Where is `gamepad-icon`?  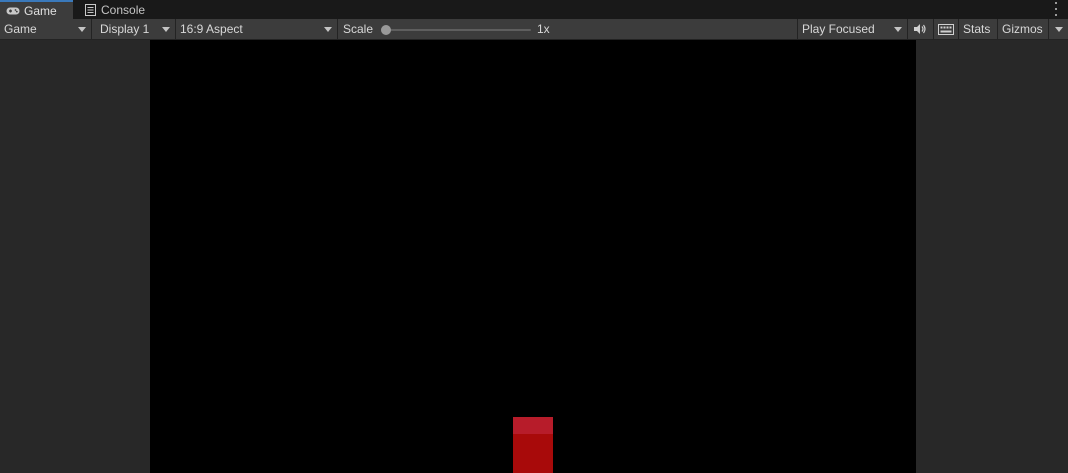 gamepad-icon is located at coordinates (13, 11).